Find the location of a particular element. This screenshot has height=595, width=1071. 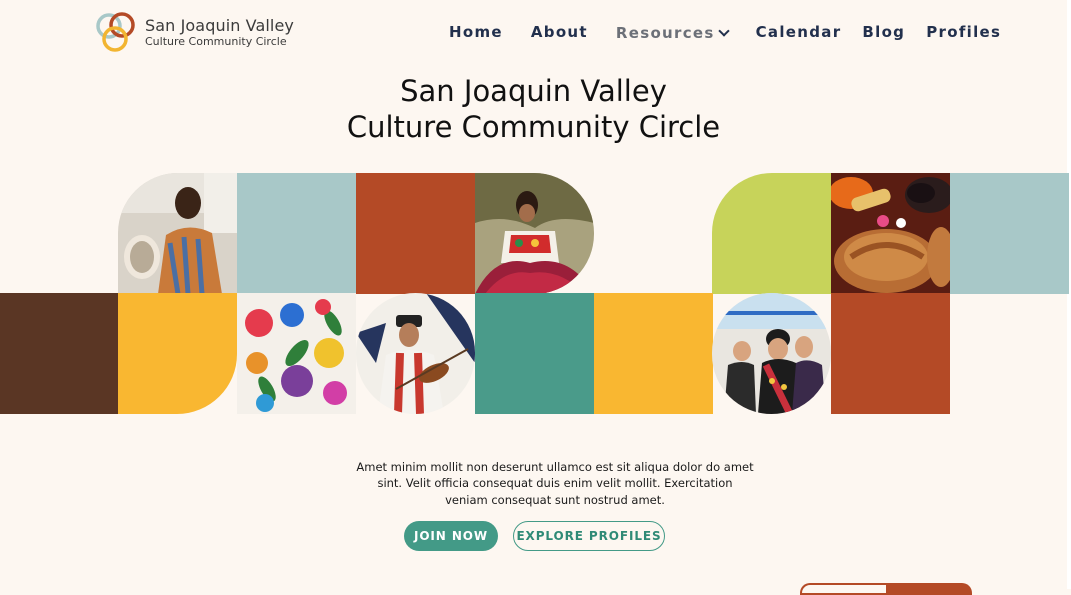

nav-blog: Blog is located at coordinates (883, 32).